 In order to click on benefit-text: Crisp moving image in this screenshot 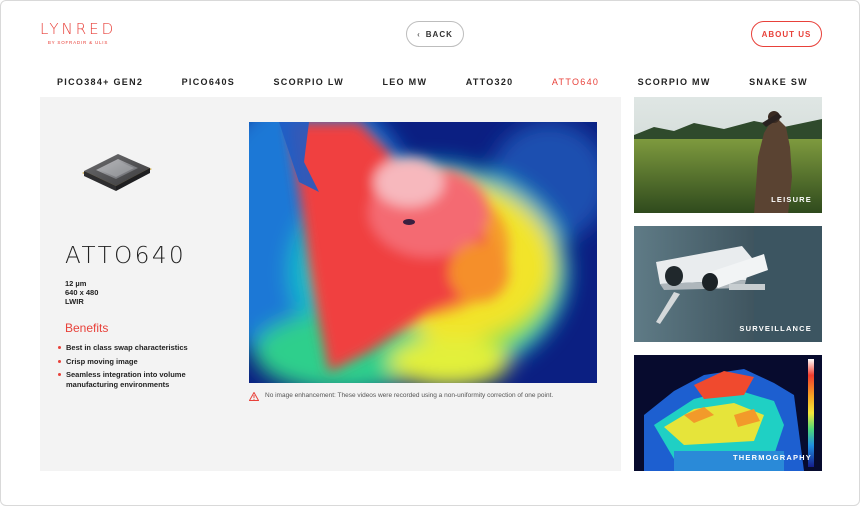, I will do `click(102, 361)`.